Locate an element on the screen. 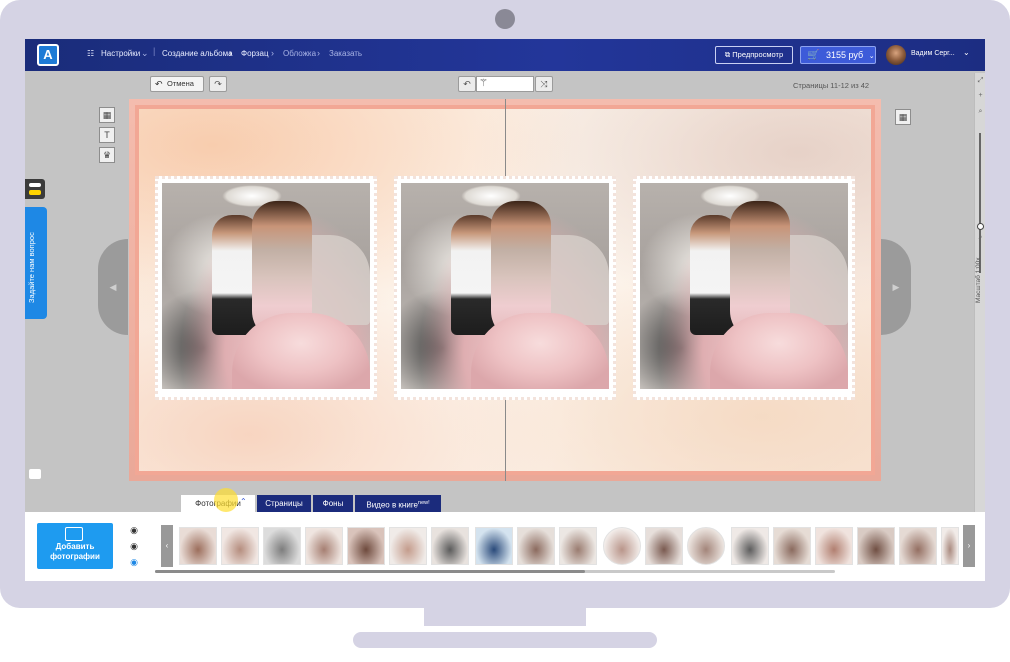 The height and width of the screenshot is (662, 1010). text-tool-button: T is located at coordinates (107, 135).